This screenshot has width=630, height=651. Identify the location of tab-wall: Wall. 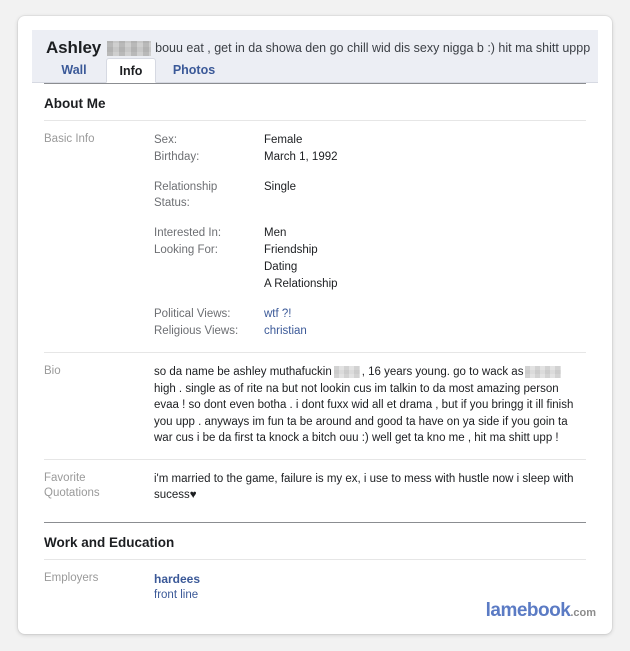
(74, 70).